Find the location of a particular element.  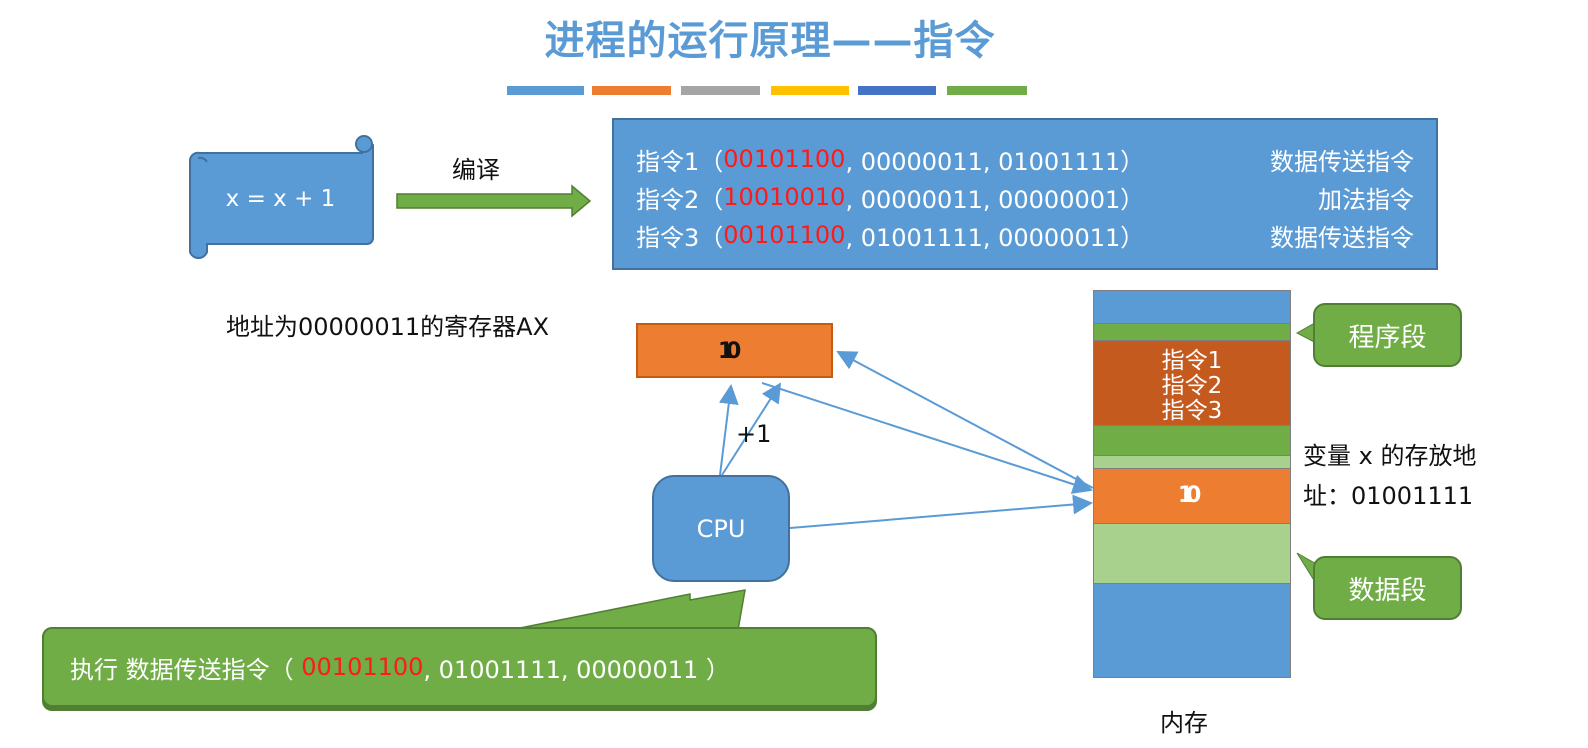

memory-data-bottom is located at coordinates (1192, 553).